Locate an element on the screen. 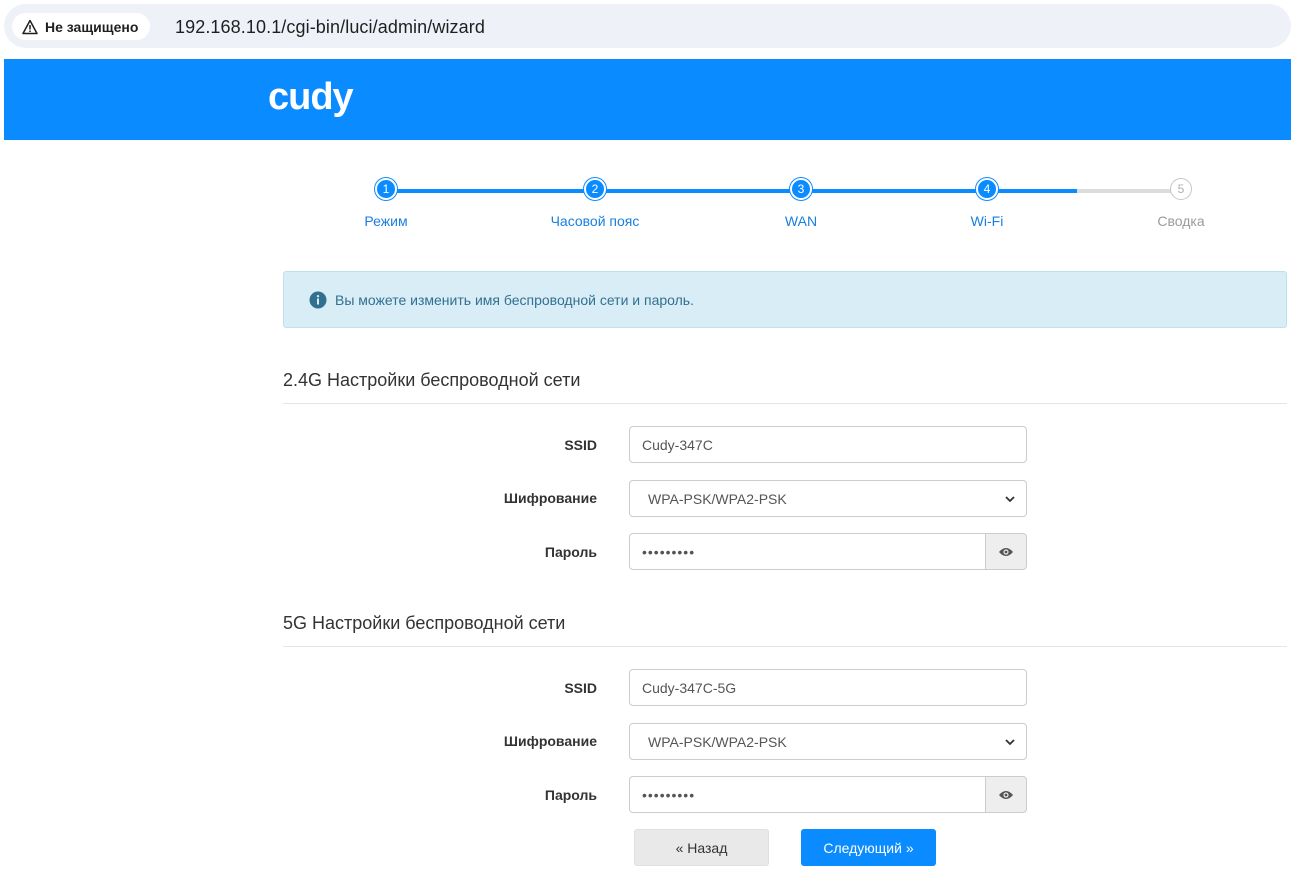 The image size is (1291, 877). password-label-5g: Пароль is located at coordinates (570, 795).